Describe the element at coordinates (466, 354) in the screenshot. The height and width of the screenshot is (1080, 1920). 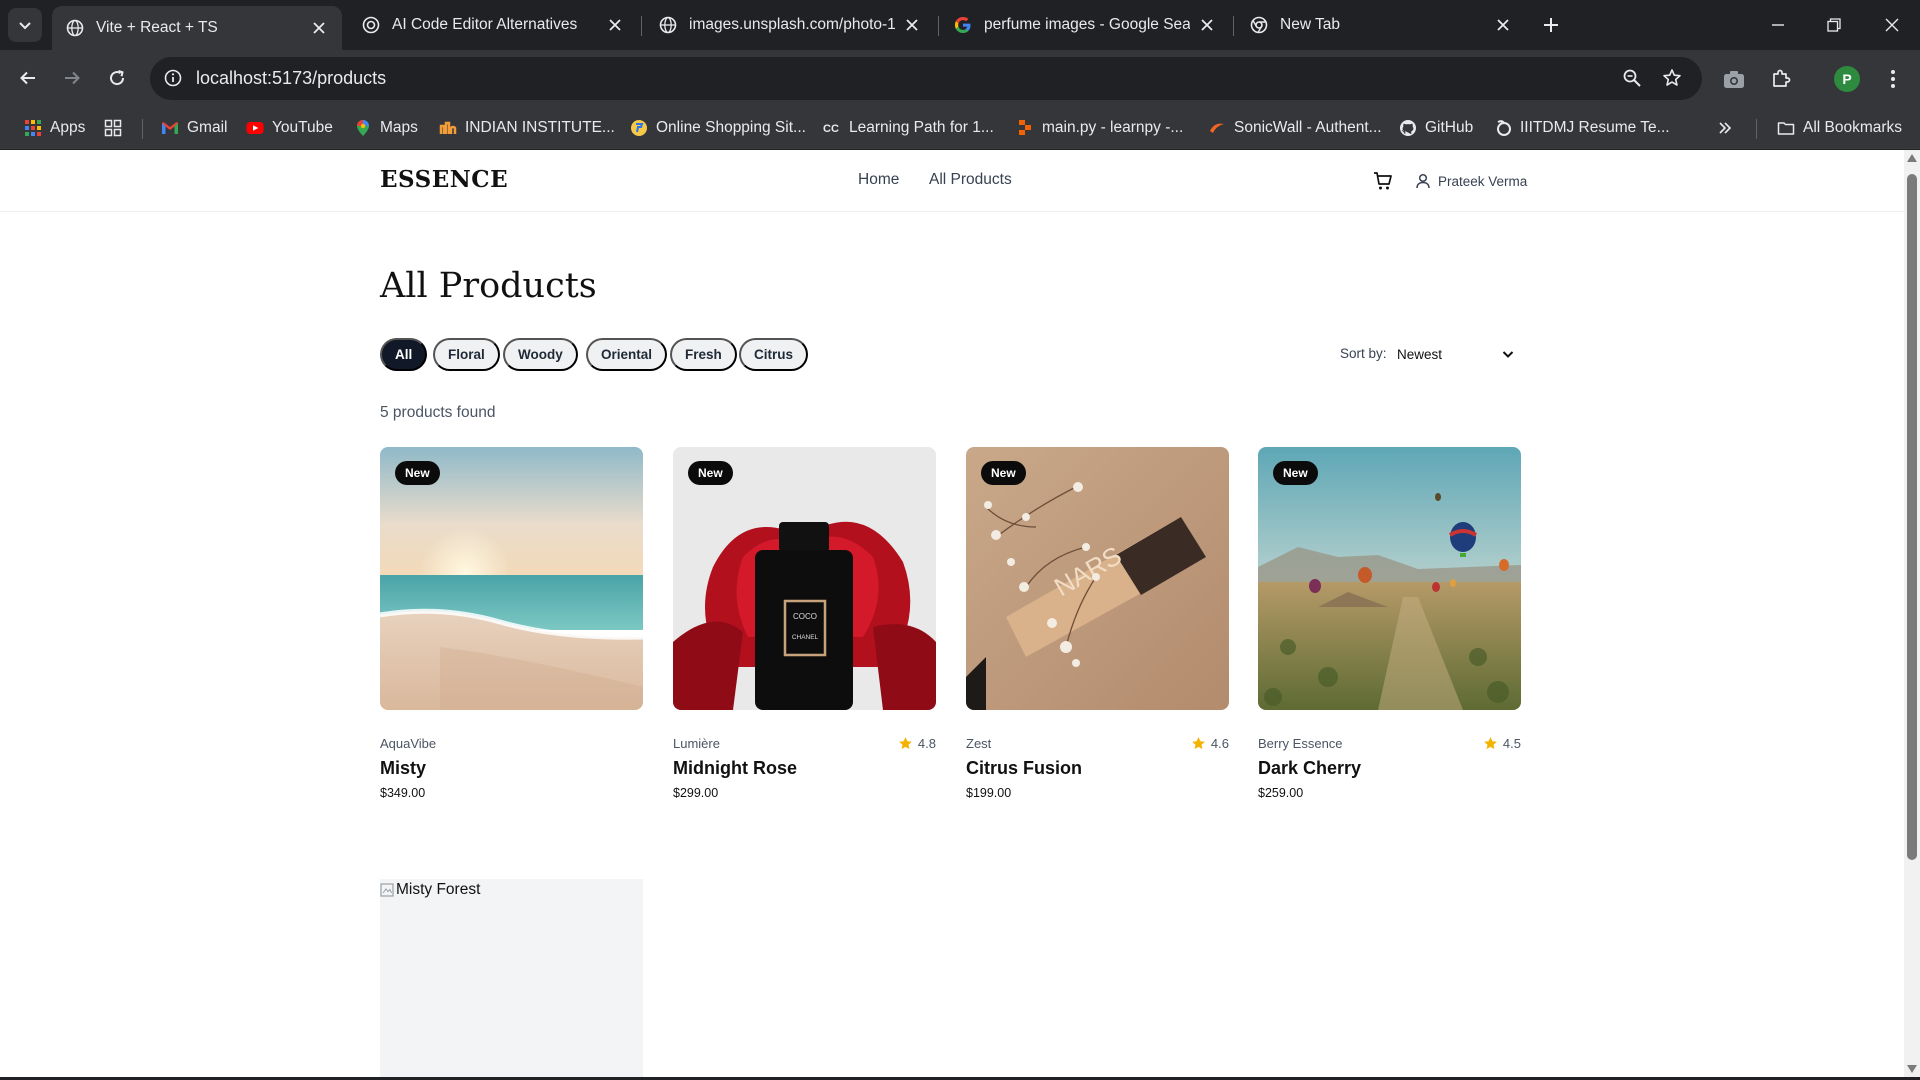
I see `filter-chip-floral: Floral` at that location.